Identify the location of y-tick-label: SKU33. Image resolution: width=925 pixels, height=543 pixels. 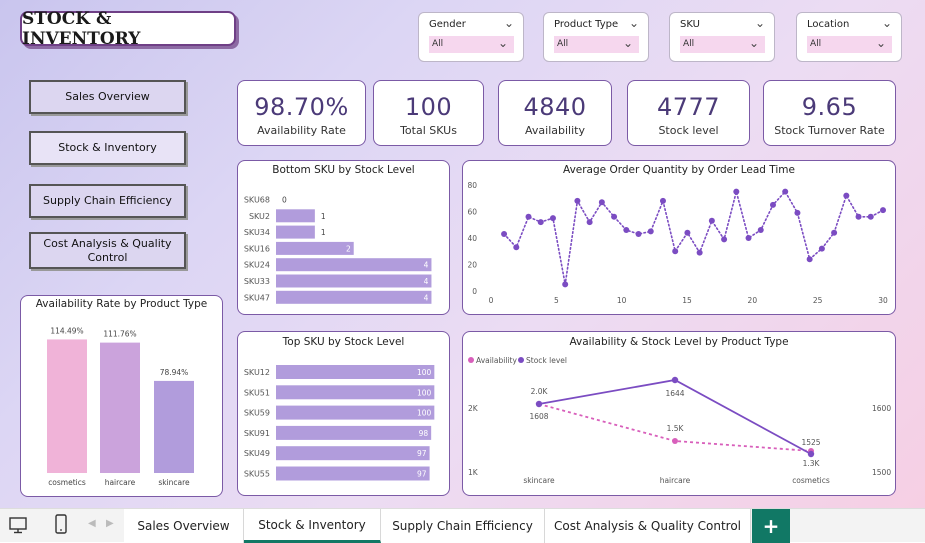
(257, 281).